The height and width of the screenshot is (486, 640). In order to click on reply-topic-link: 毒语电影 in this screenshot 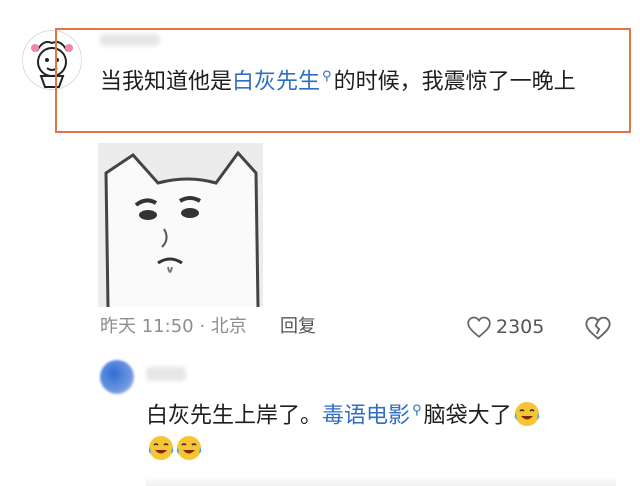, I will do `click(366, 415)`.